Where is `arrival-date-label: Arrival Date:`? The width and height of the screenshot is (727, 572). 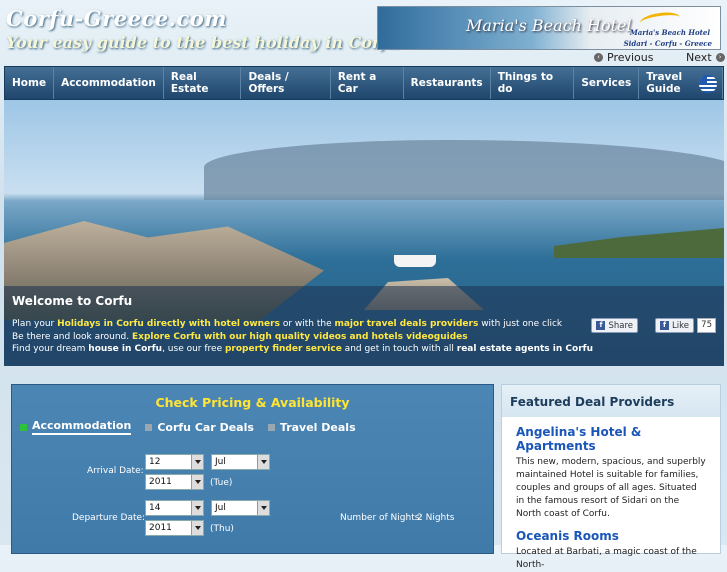 arrival-date-label: Arrival Date: is located at coordinates (115, 471).